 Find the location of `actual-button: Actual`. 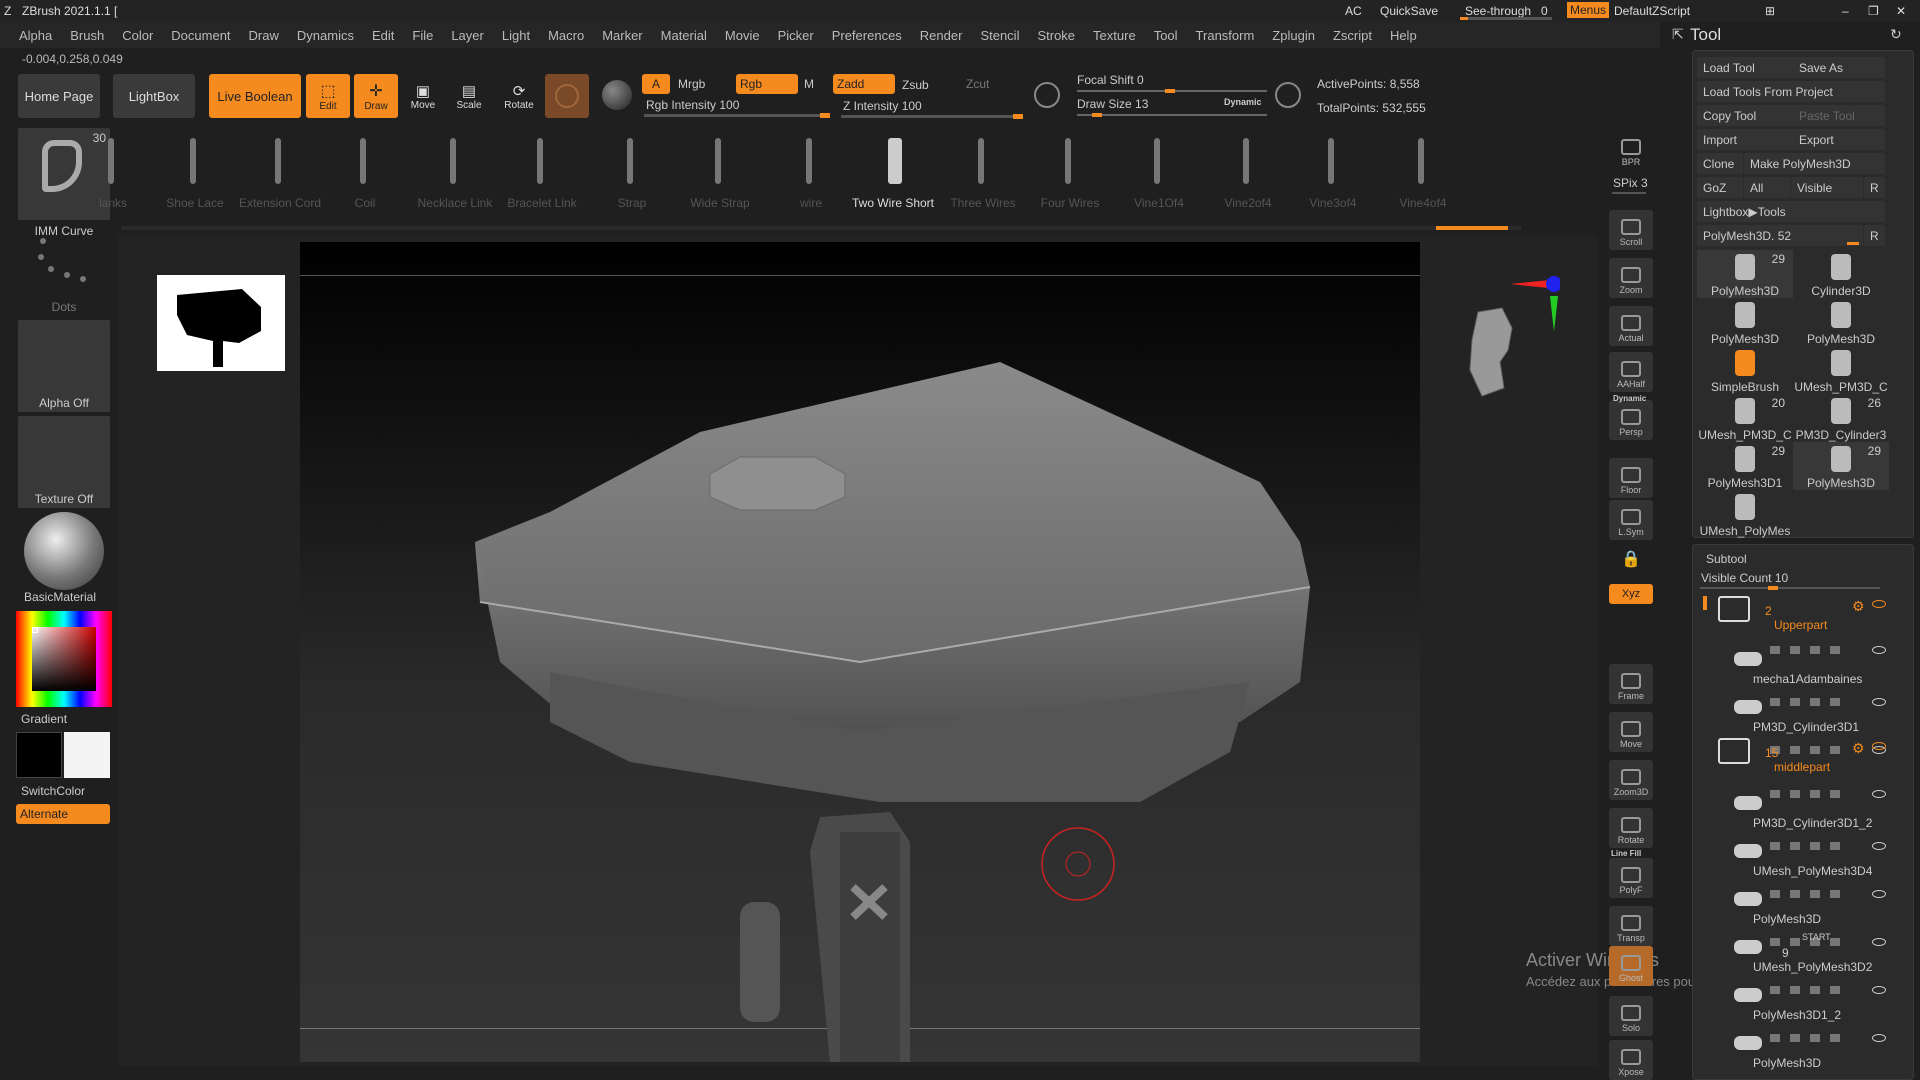

actual-button: Actual is located at coordinates (1631, 326).